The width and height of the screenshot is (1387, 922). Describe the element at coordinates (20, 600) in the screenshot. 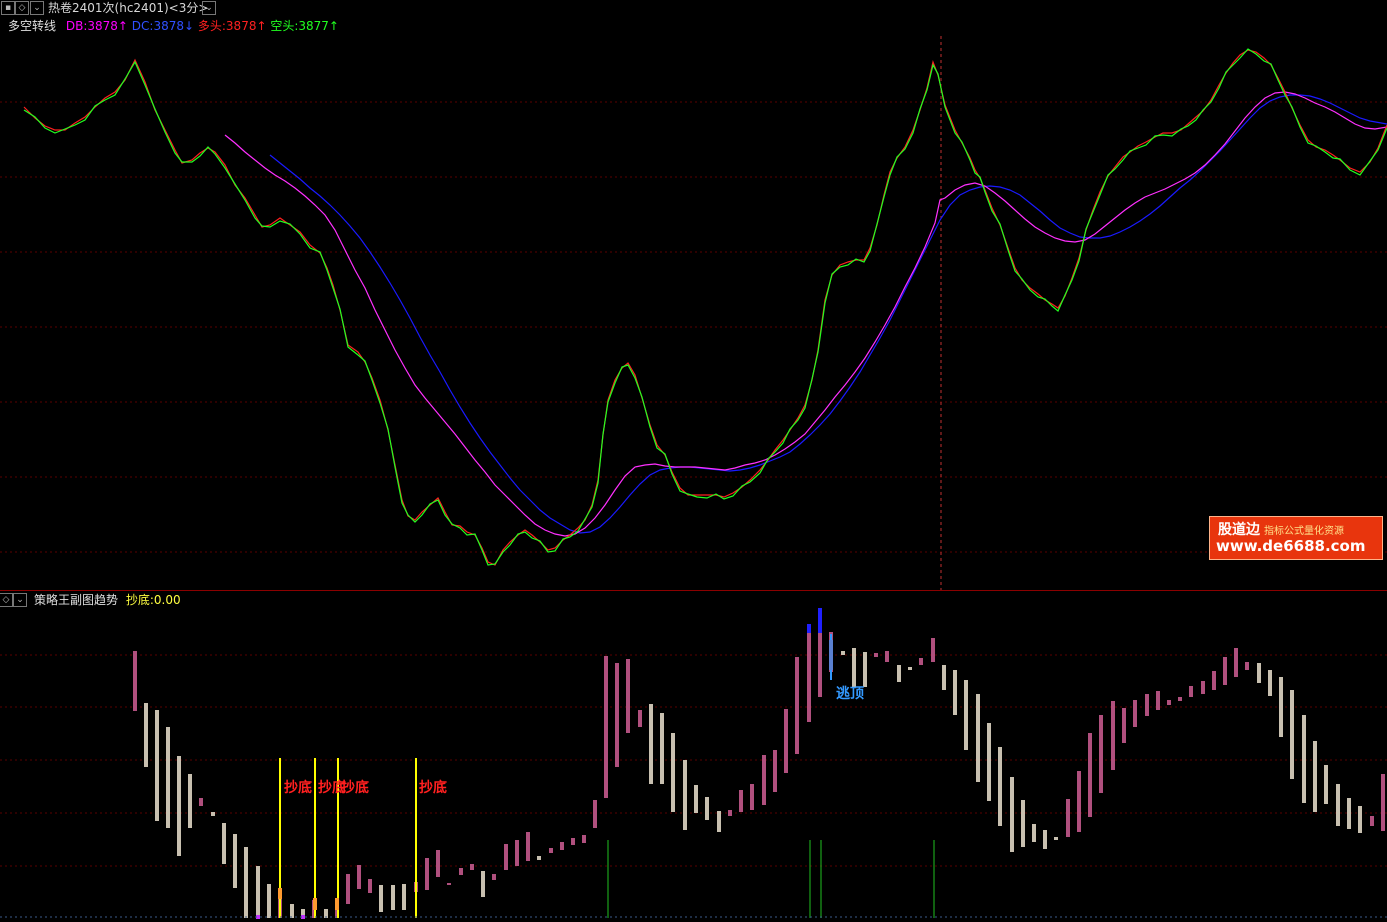

I see `sub-chevron-down-icon: ⌄` at that location.